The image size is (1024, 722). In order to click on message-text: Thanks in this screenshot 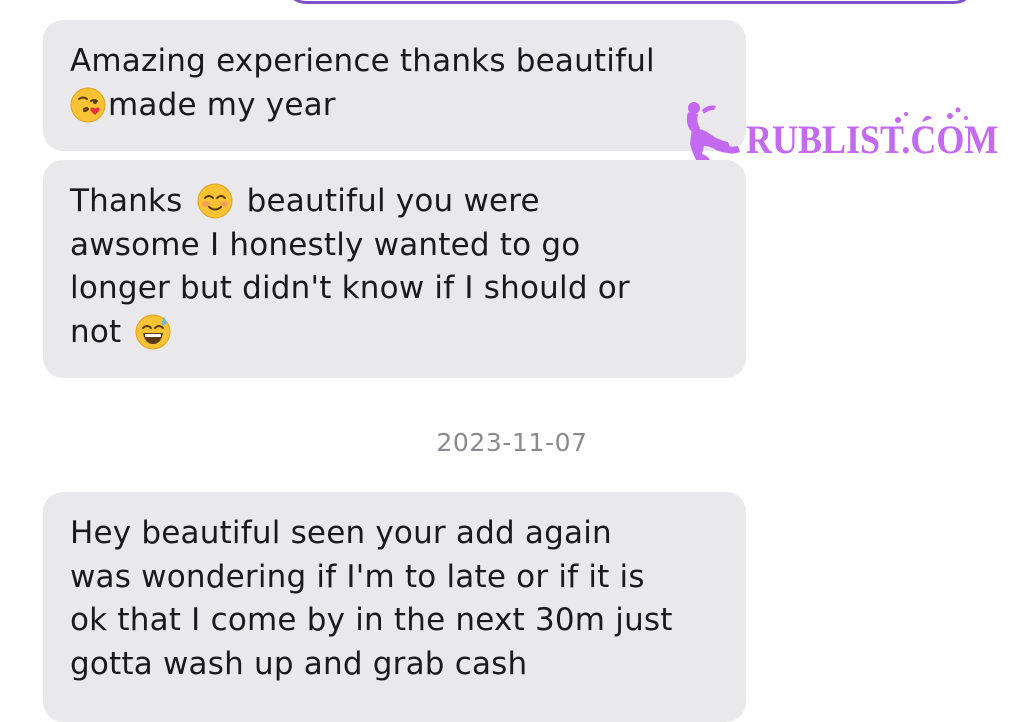, I will do `click(126, 201)`.